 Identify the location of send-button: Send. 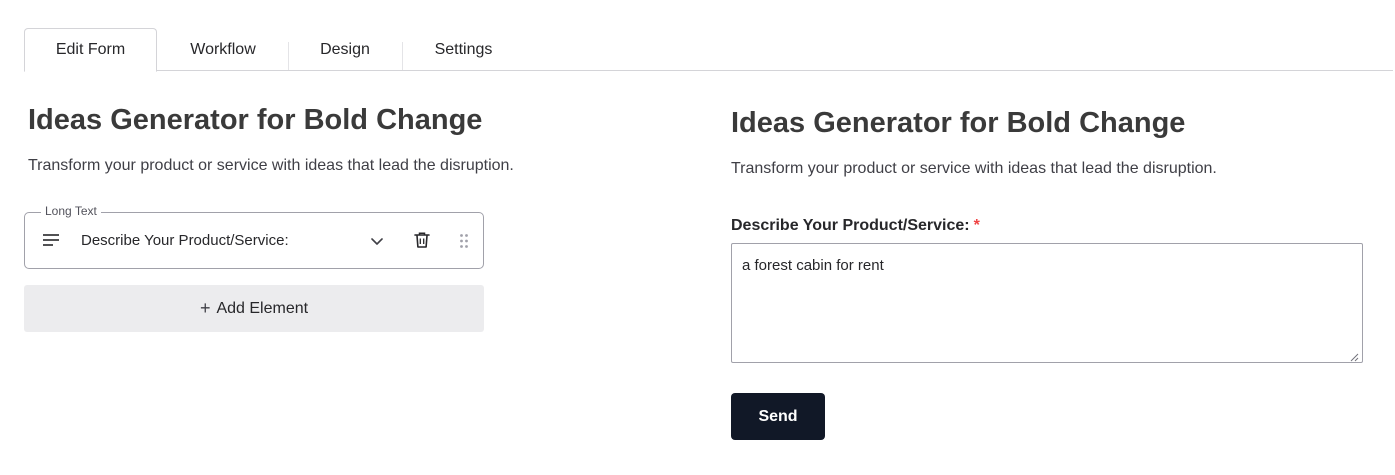
(778, 416).